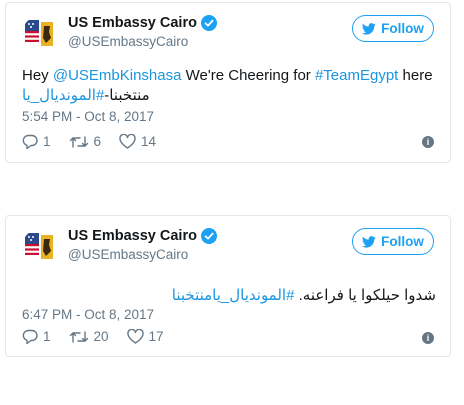 The image size is (464, 405). Describe the element at coordinates (149, 141) in the screenshot. I see `like-count: 14` at that location.